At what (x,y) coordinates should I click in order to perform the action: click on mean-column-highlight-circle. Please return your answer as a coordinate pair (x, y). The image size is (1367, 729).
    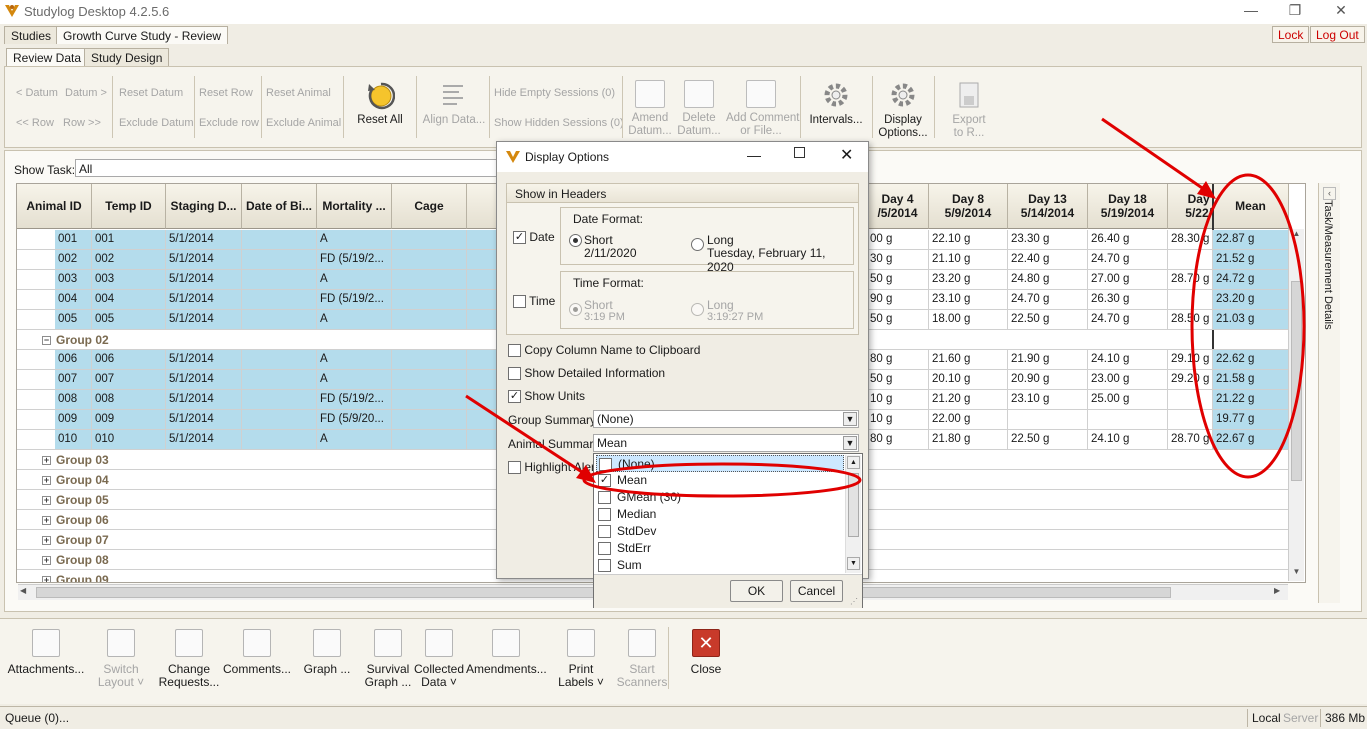
    Looking at the image, I should click on (1248, 326).